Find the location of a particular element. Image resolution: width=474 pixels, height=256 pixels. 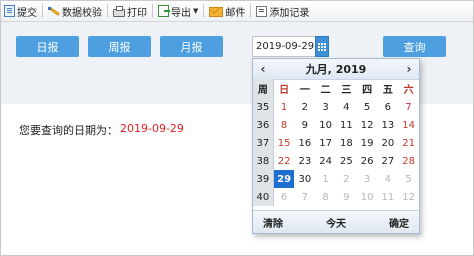

weekday-header: 日 is located at coordinates (284, 90).